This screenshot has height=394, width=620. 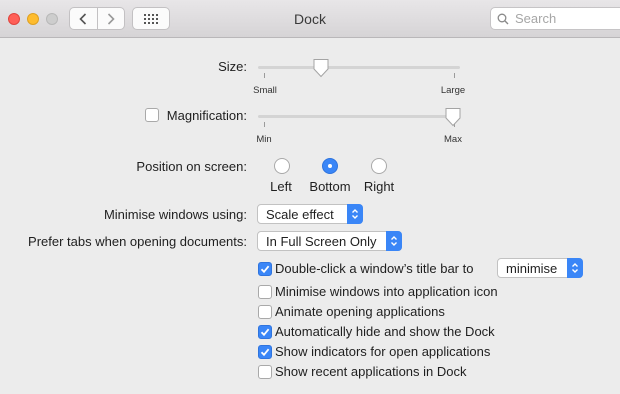 I want to click on minimise-into-app-icon-label: Minimise windows into application icon, so click(x=386, y=291).